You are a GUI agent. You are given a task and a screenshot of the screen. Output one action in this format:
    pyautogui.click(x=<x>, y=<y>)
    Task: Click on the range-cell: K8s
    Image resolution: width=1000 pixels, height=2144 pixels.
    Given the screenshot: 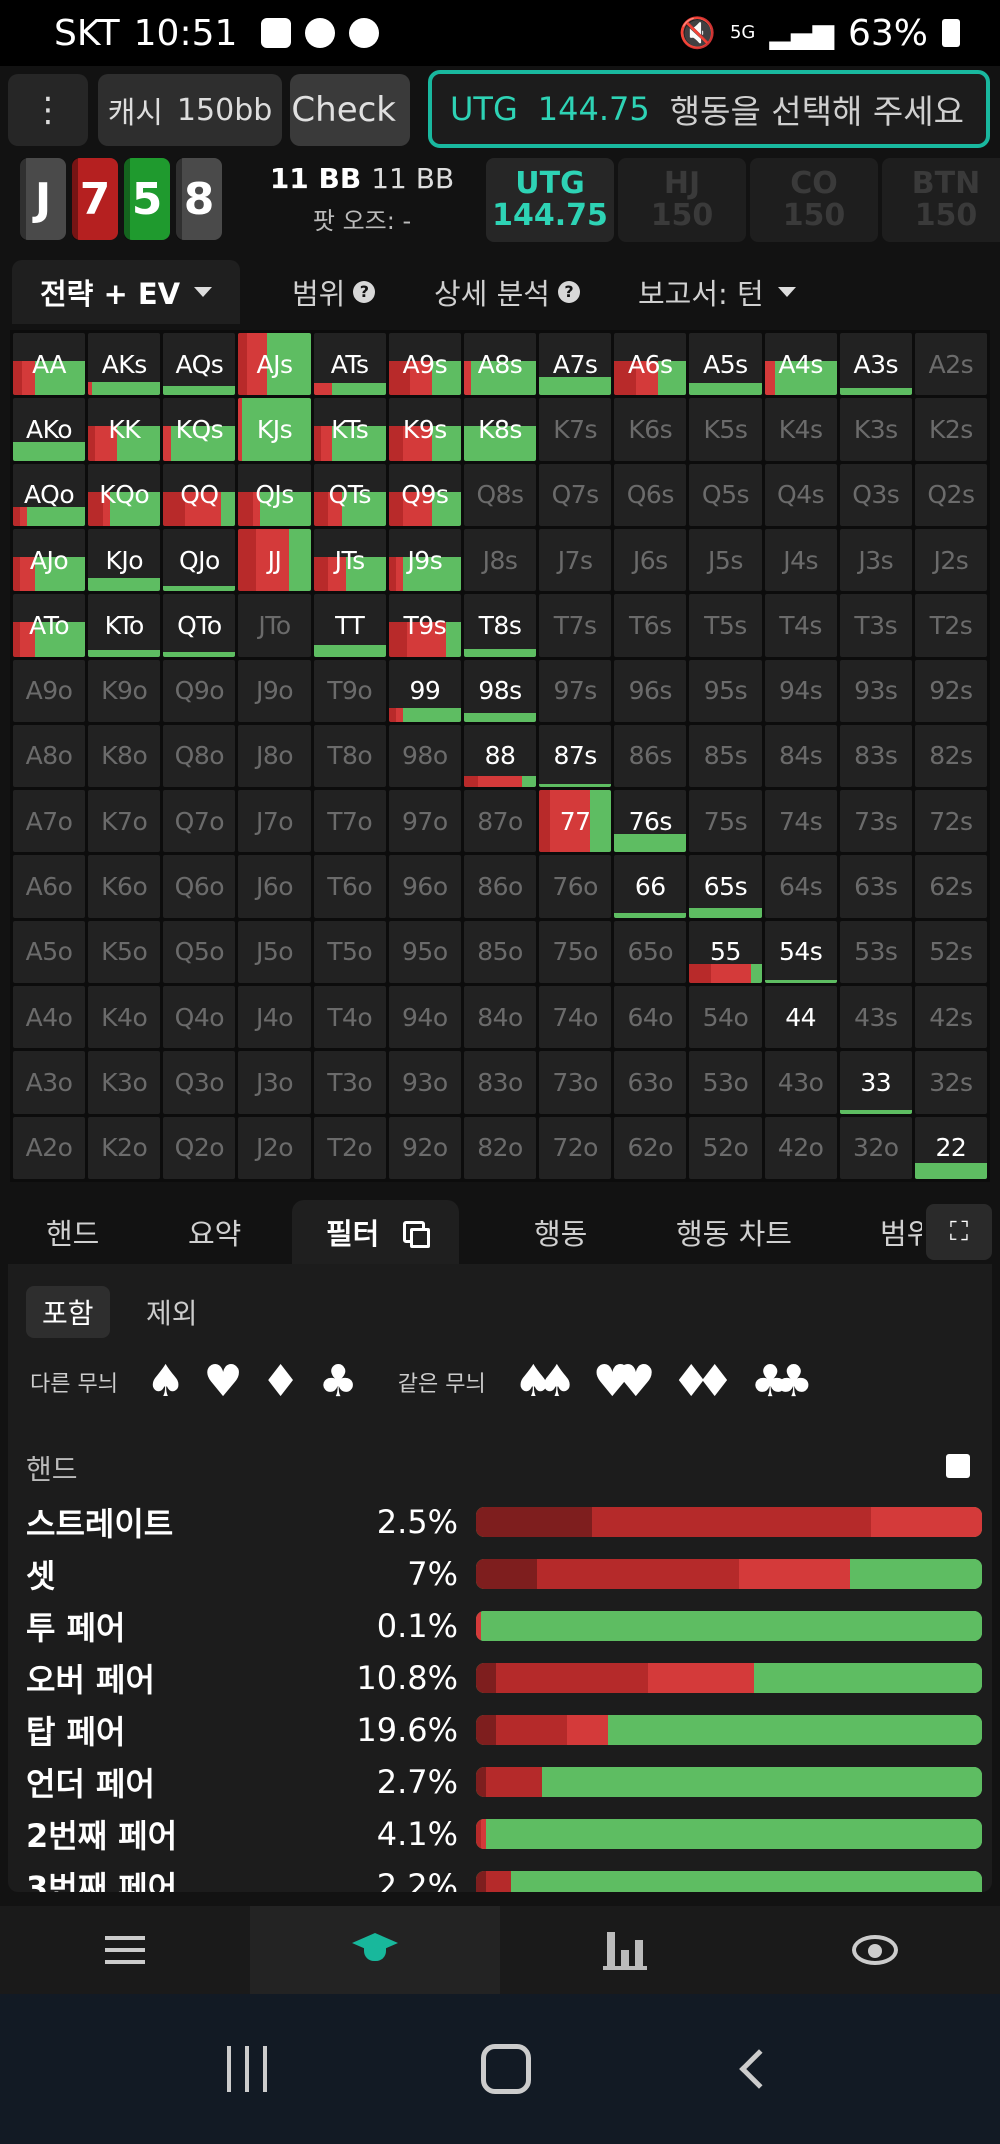 What is the action you would take?
    pyautogui.click(x=500, y=429)
    